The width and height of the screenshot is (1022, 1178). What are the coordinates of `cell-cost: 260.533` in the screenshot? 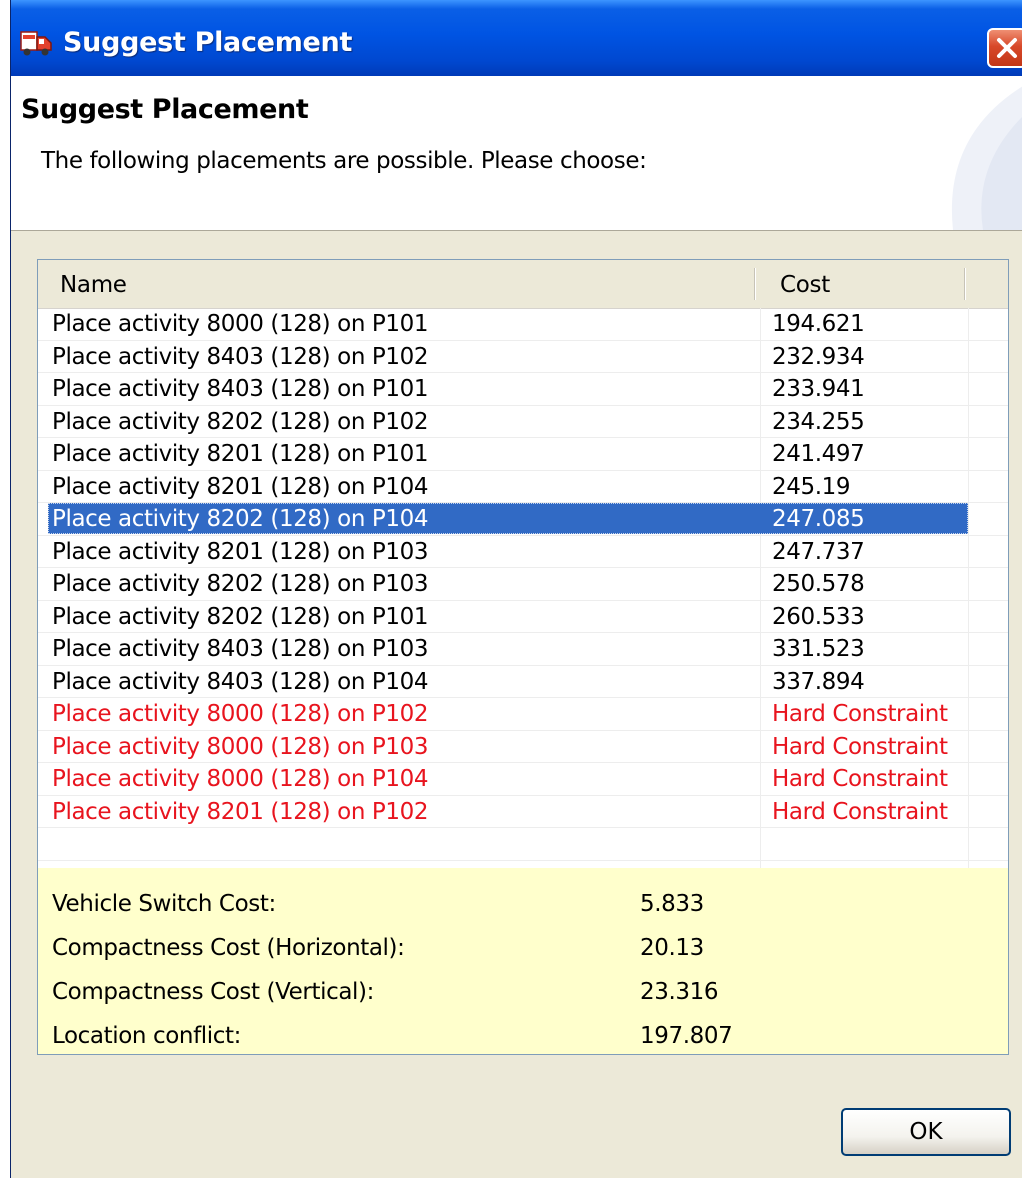 It's located at (818, 616).